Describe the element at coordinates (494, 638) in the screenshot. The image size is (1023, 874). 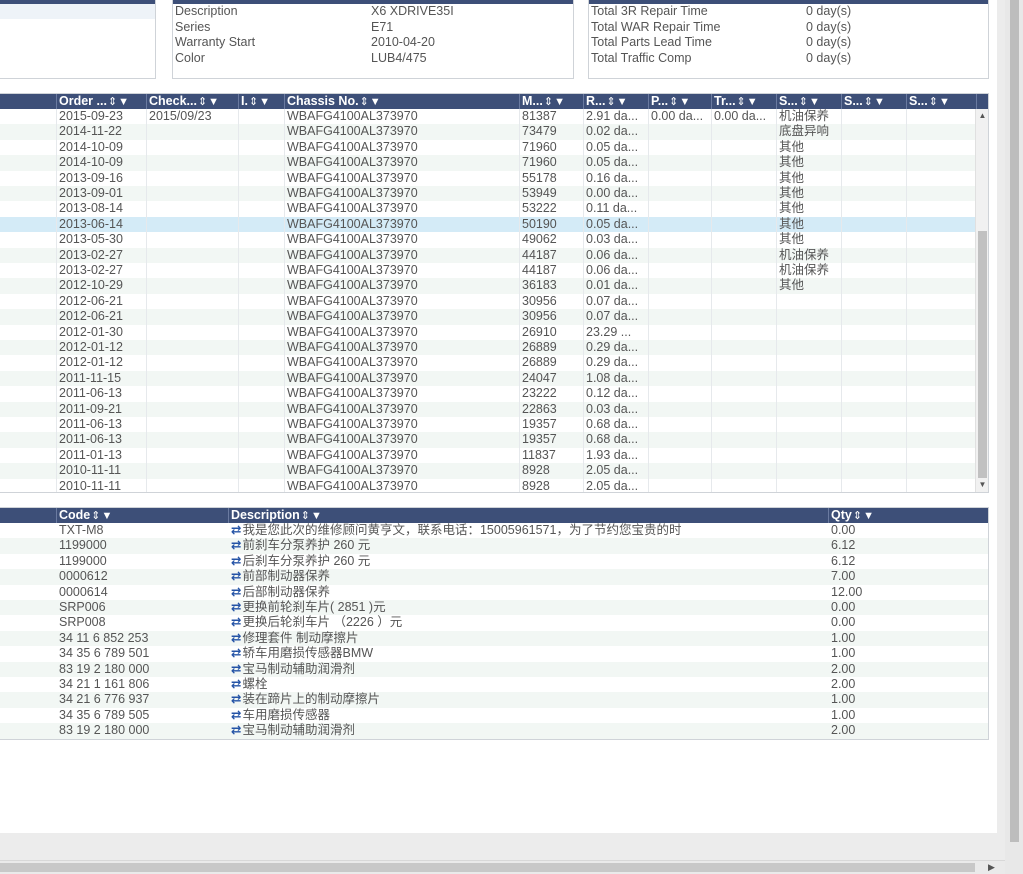
I see `part-row: 34 11 6 852 253 ⇄修理套件 制动摩擦片 1.00` at that location.